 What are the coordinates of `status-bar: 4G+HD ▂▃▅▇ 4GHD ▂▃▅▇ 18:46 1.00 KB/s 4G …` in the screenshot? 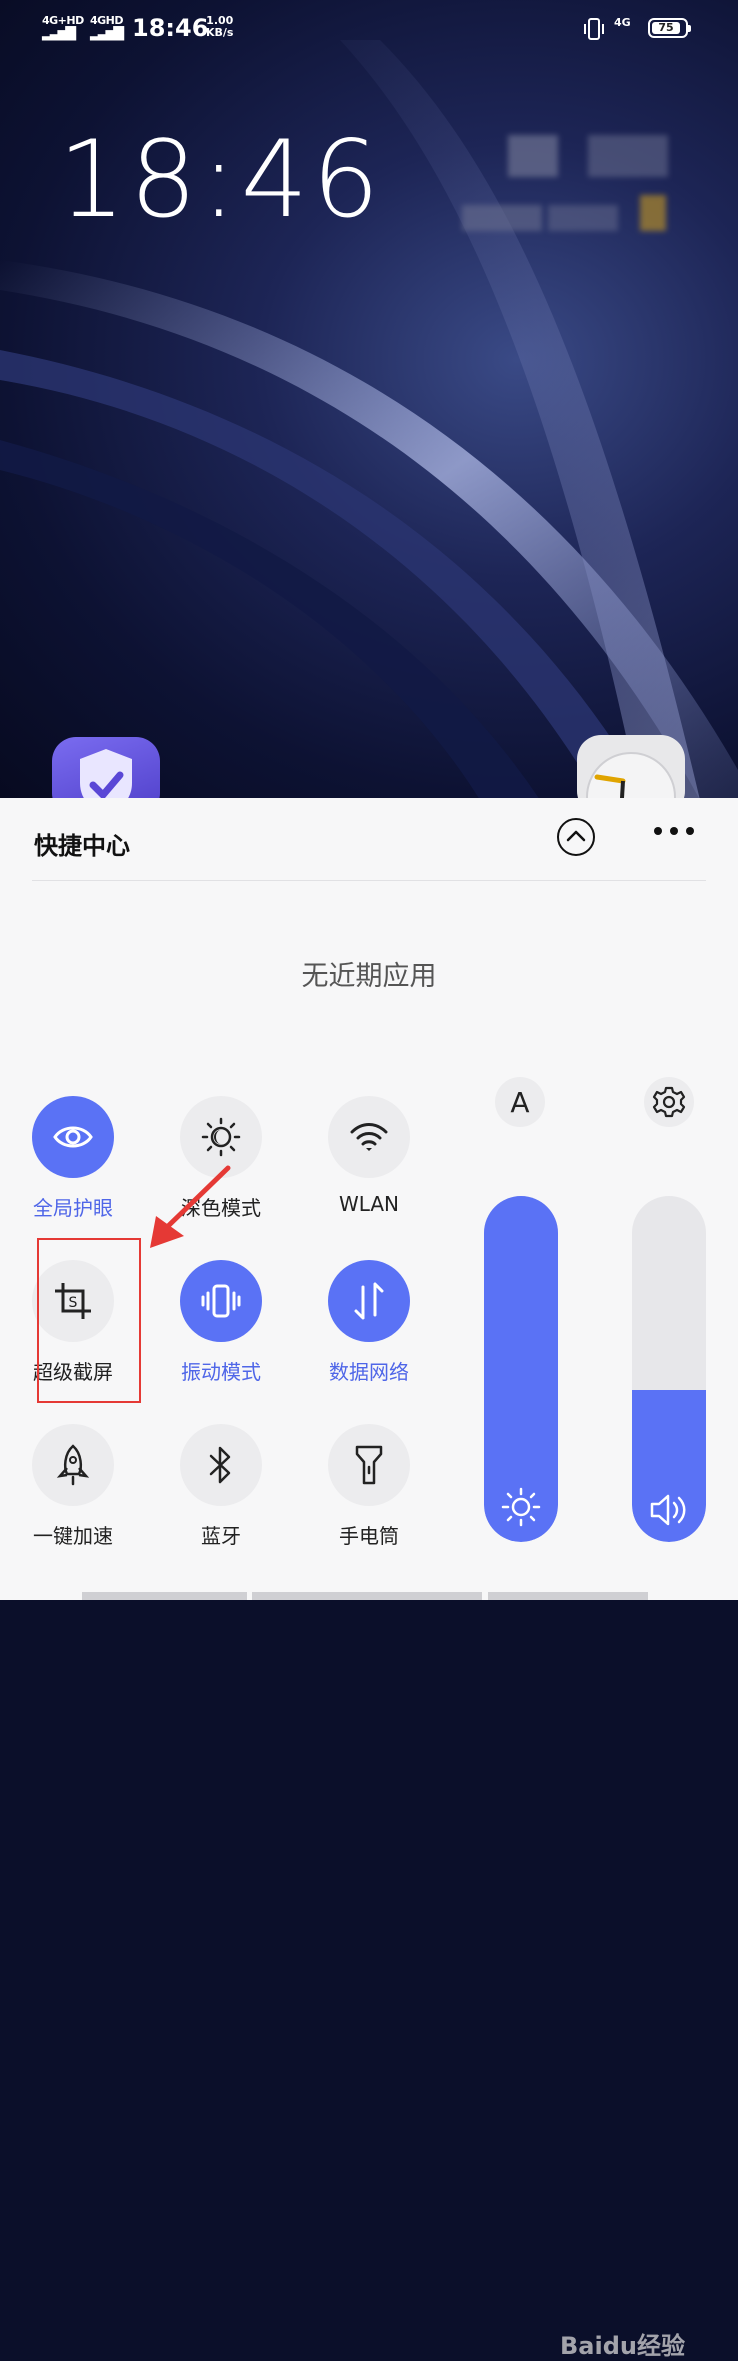 It's located at (369, 28).